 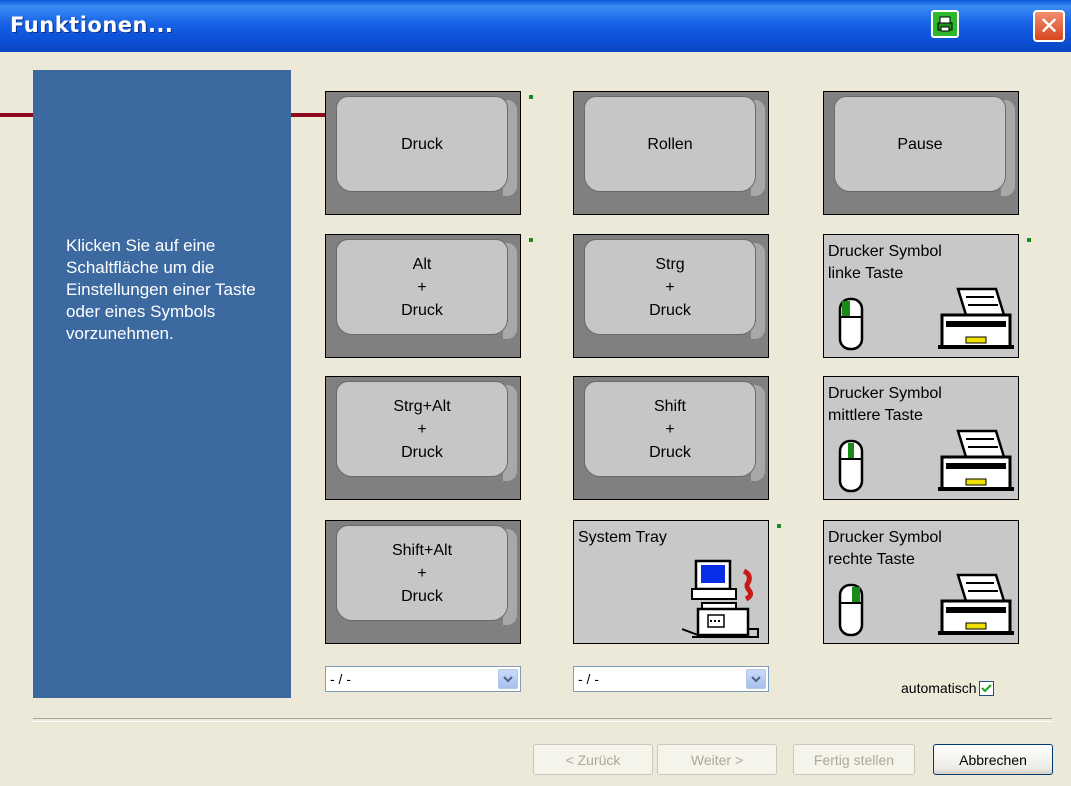 I want to click on key-druck: Druck, so click(x=423, y=153).